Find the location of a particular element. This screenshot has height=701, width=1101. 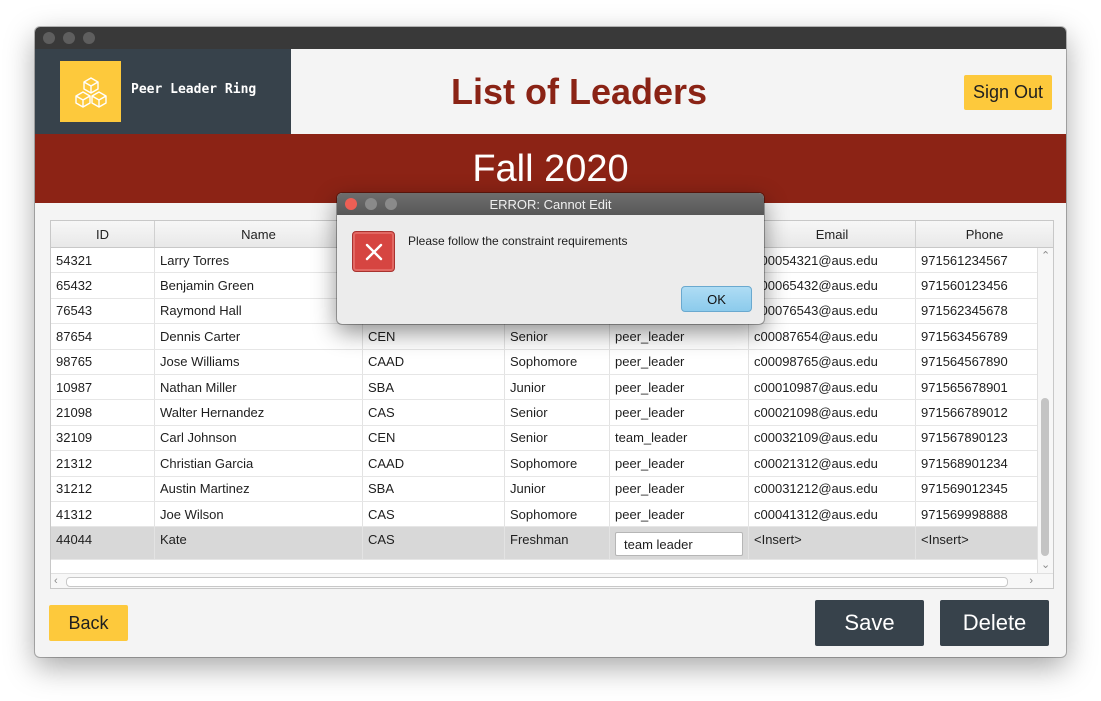

cell-id: 44044 is located at coordinates (103, 543).